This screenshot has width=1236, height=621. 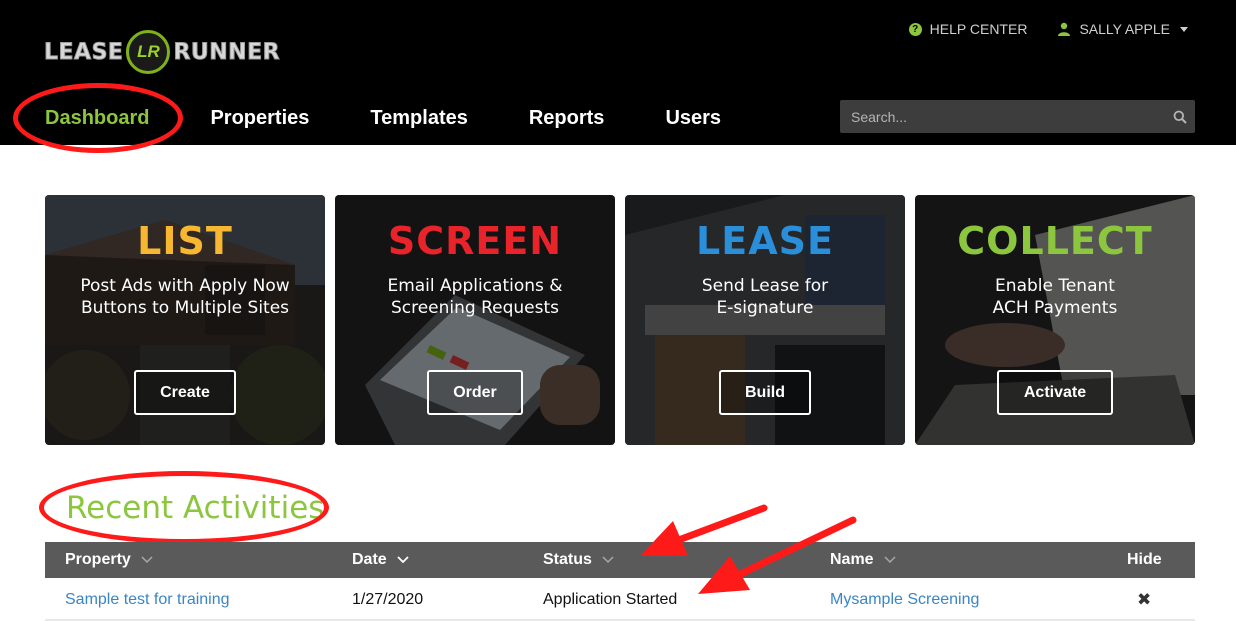 I want to click on list-card-desc-line2: Buttons to Multiple Sites, so click(x=185, y=308).